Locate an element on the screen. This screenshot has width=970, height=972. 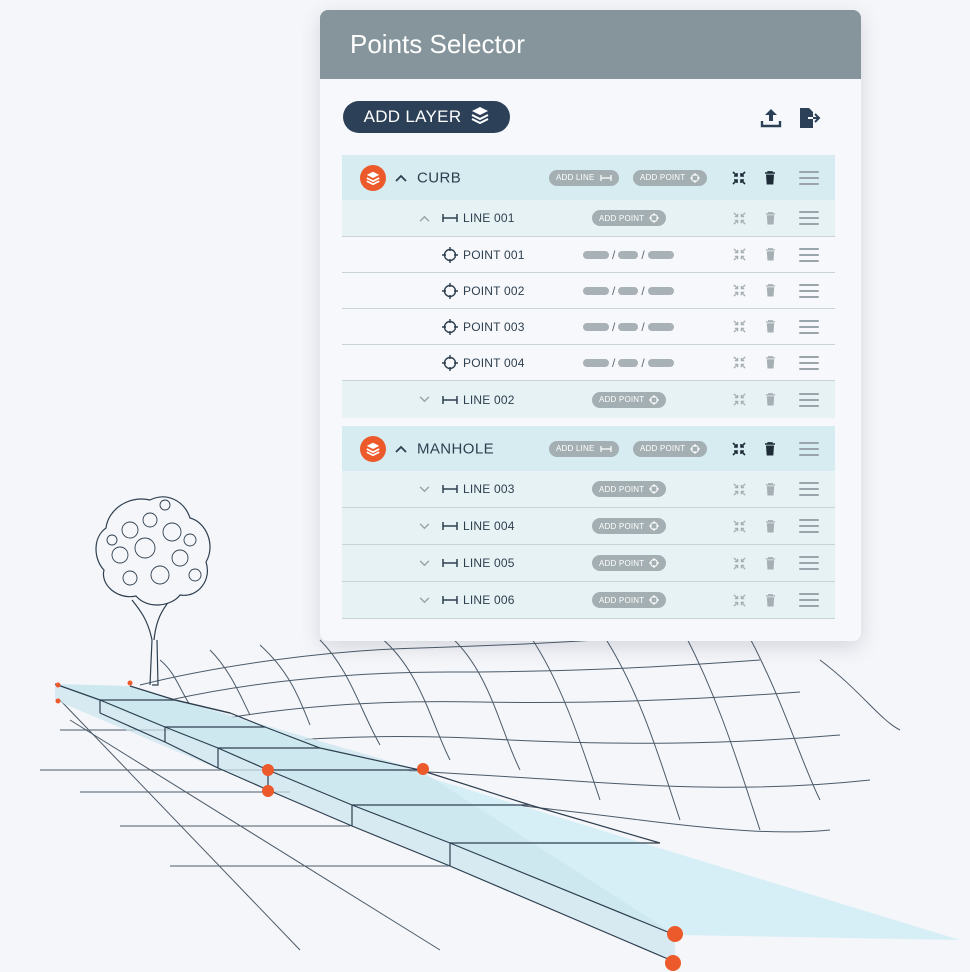
layer-row-manhole: MANHOLE ADD LINE ADD POINT is located at coordinates (588, 448).